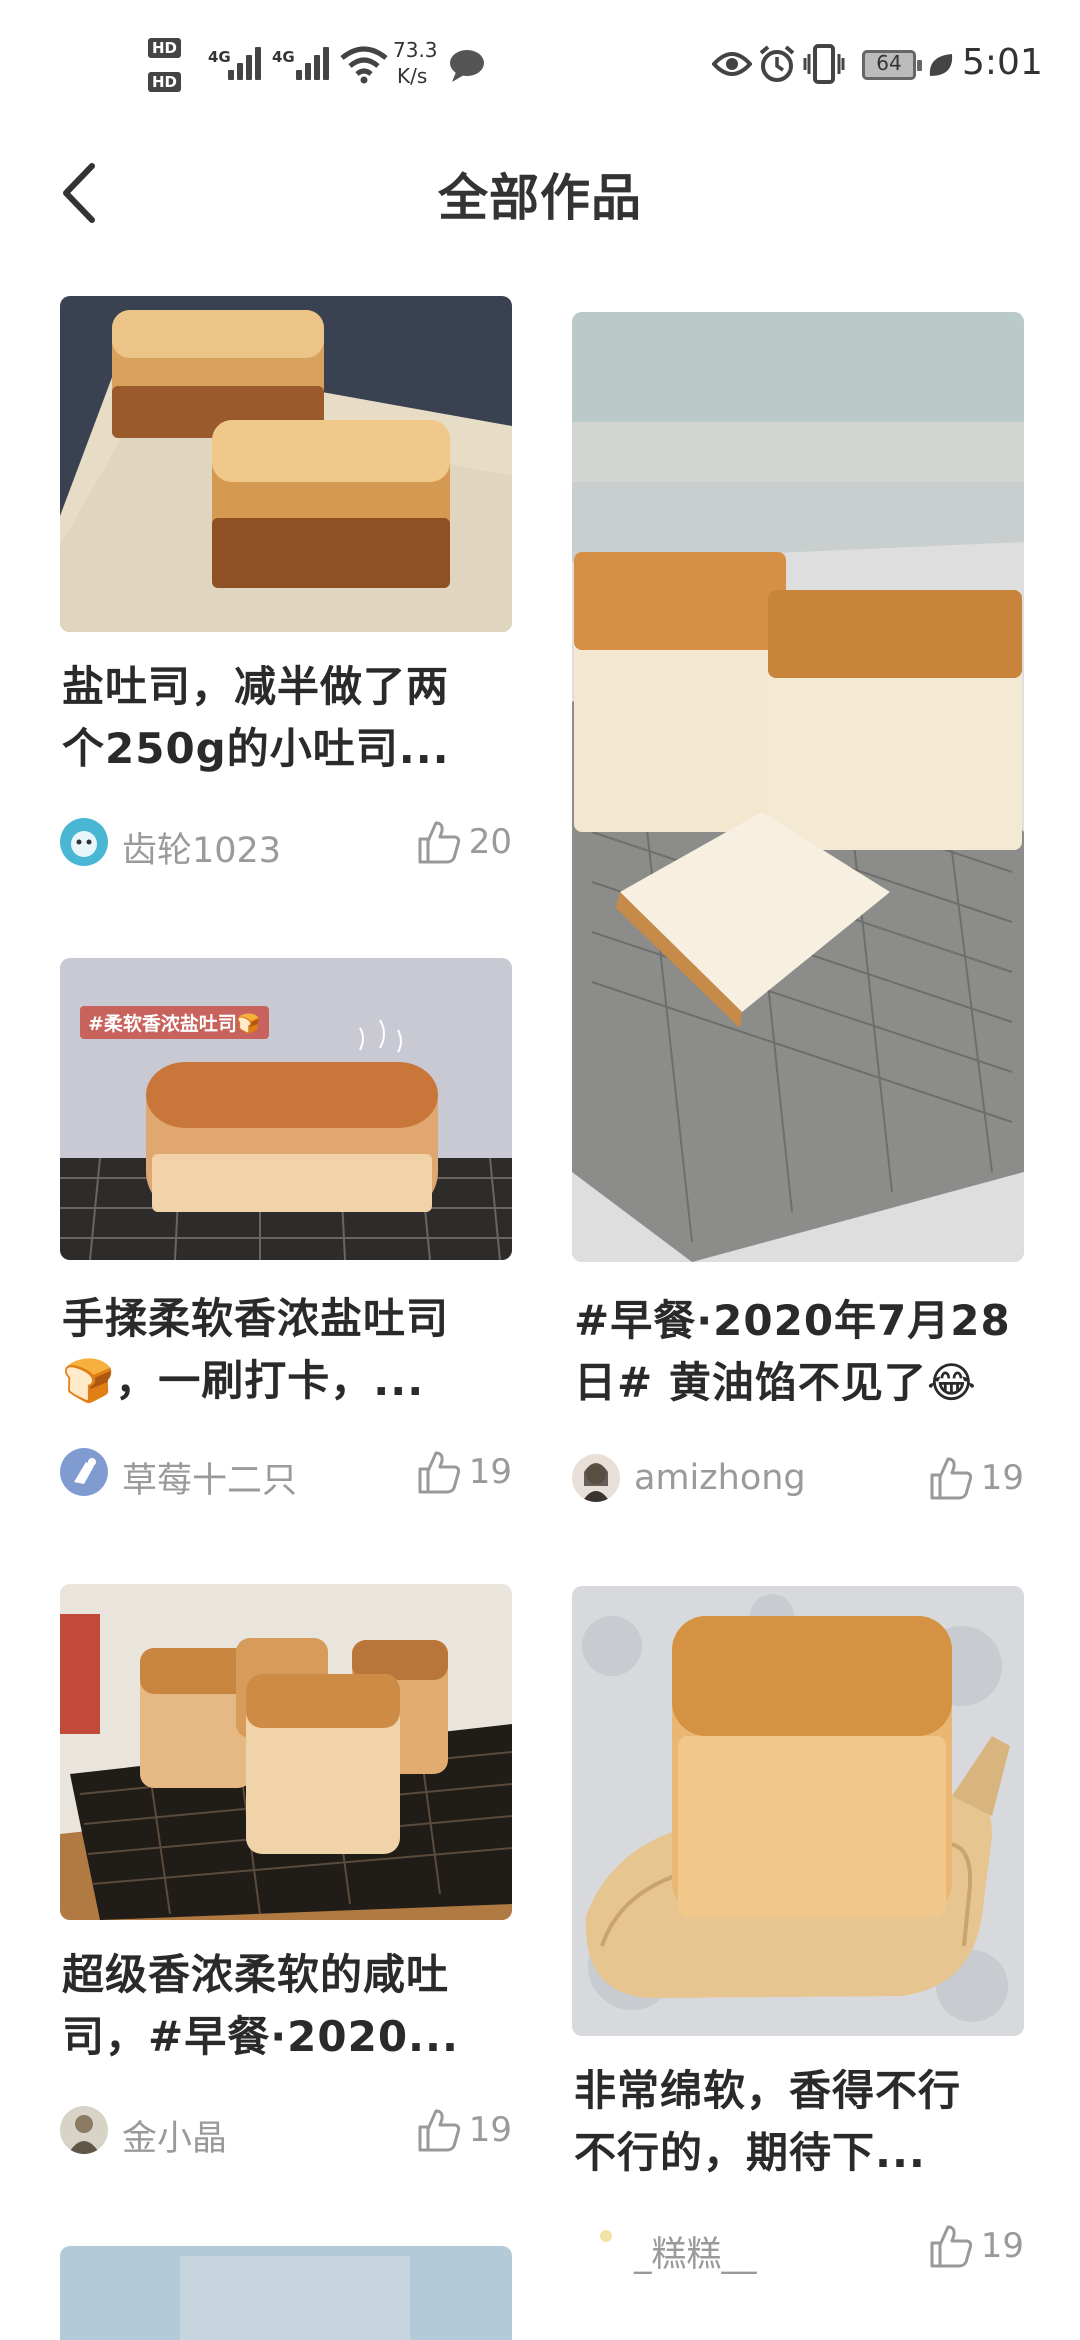 The height and width of the screenshot is (2340, 1080). What do you see at coordinates (889, 63) in the screenshot?
I see `battery-level: 64` at bounding box center [889, 63].